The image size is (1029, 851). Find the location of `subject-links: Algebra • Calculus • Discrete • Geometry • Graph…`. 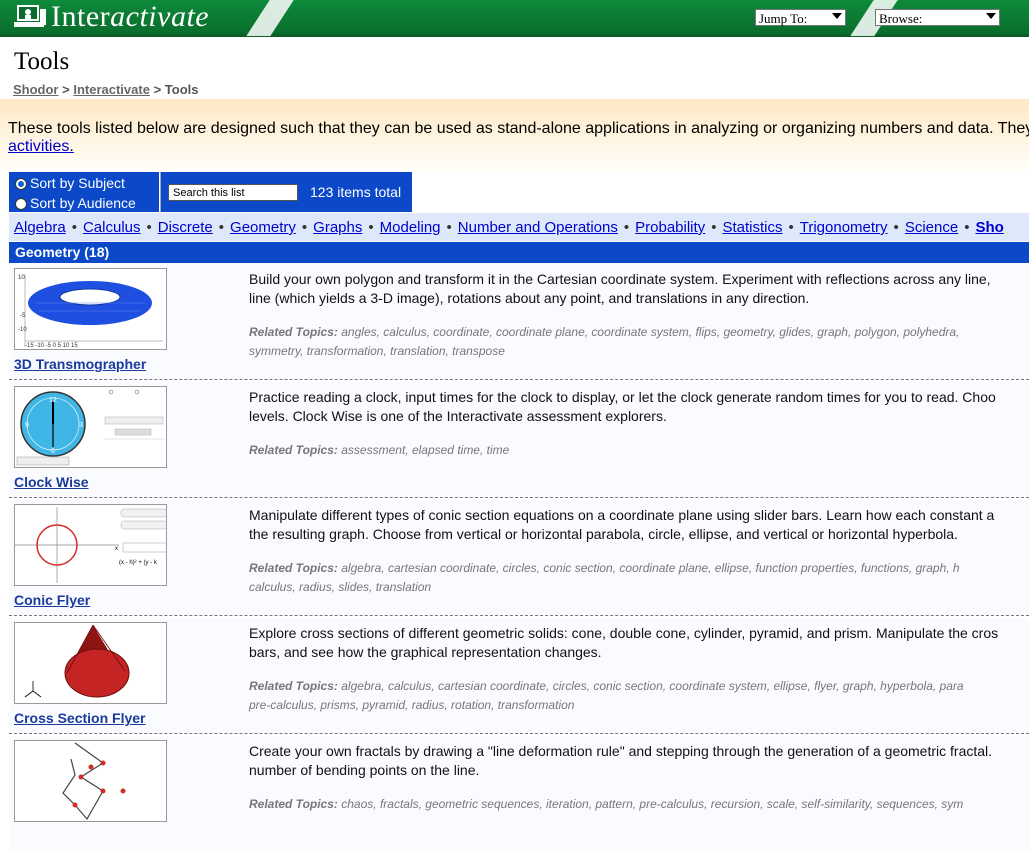

subject-links: Algebra • Calculus • Discrete • Geometry • Graph… is located at coordinates (509, 227).